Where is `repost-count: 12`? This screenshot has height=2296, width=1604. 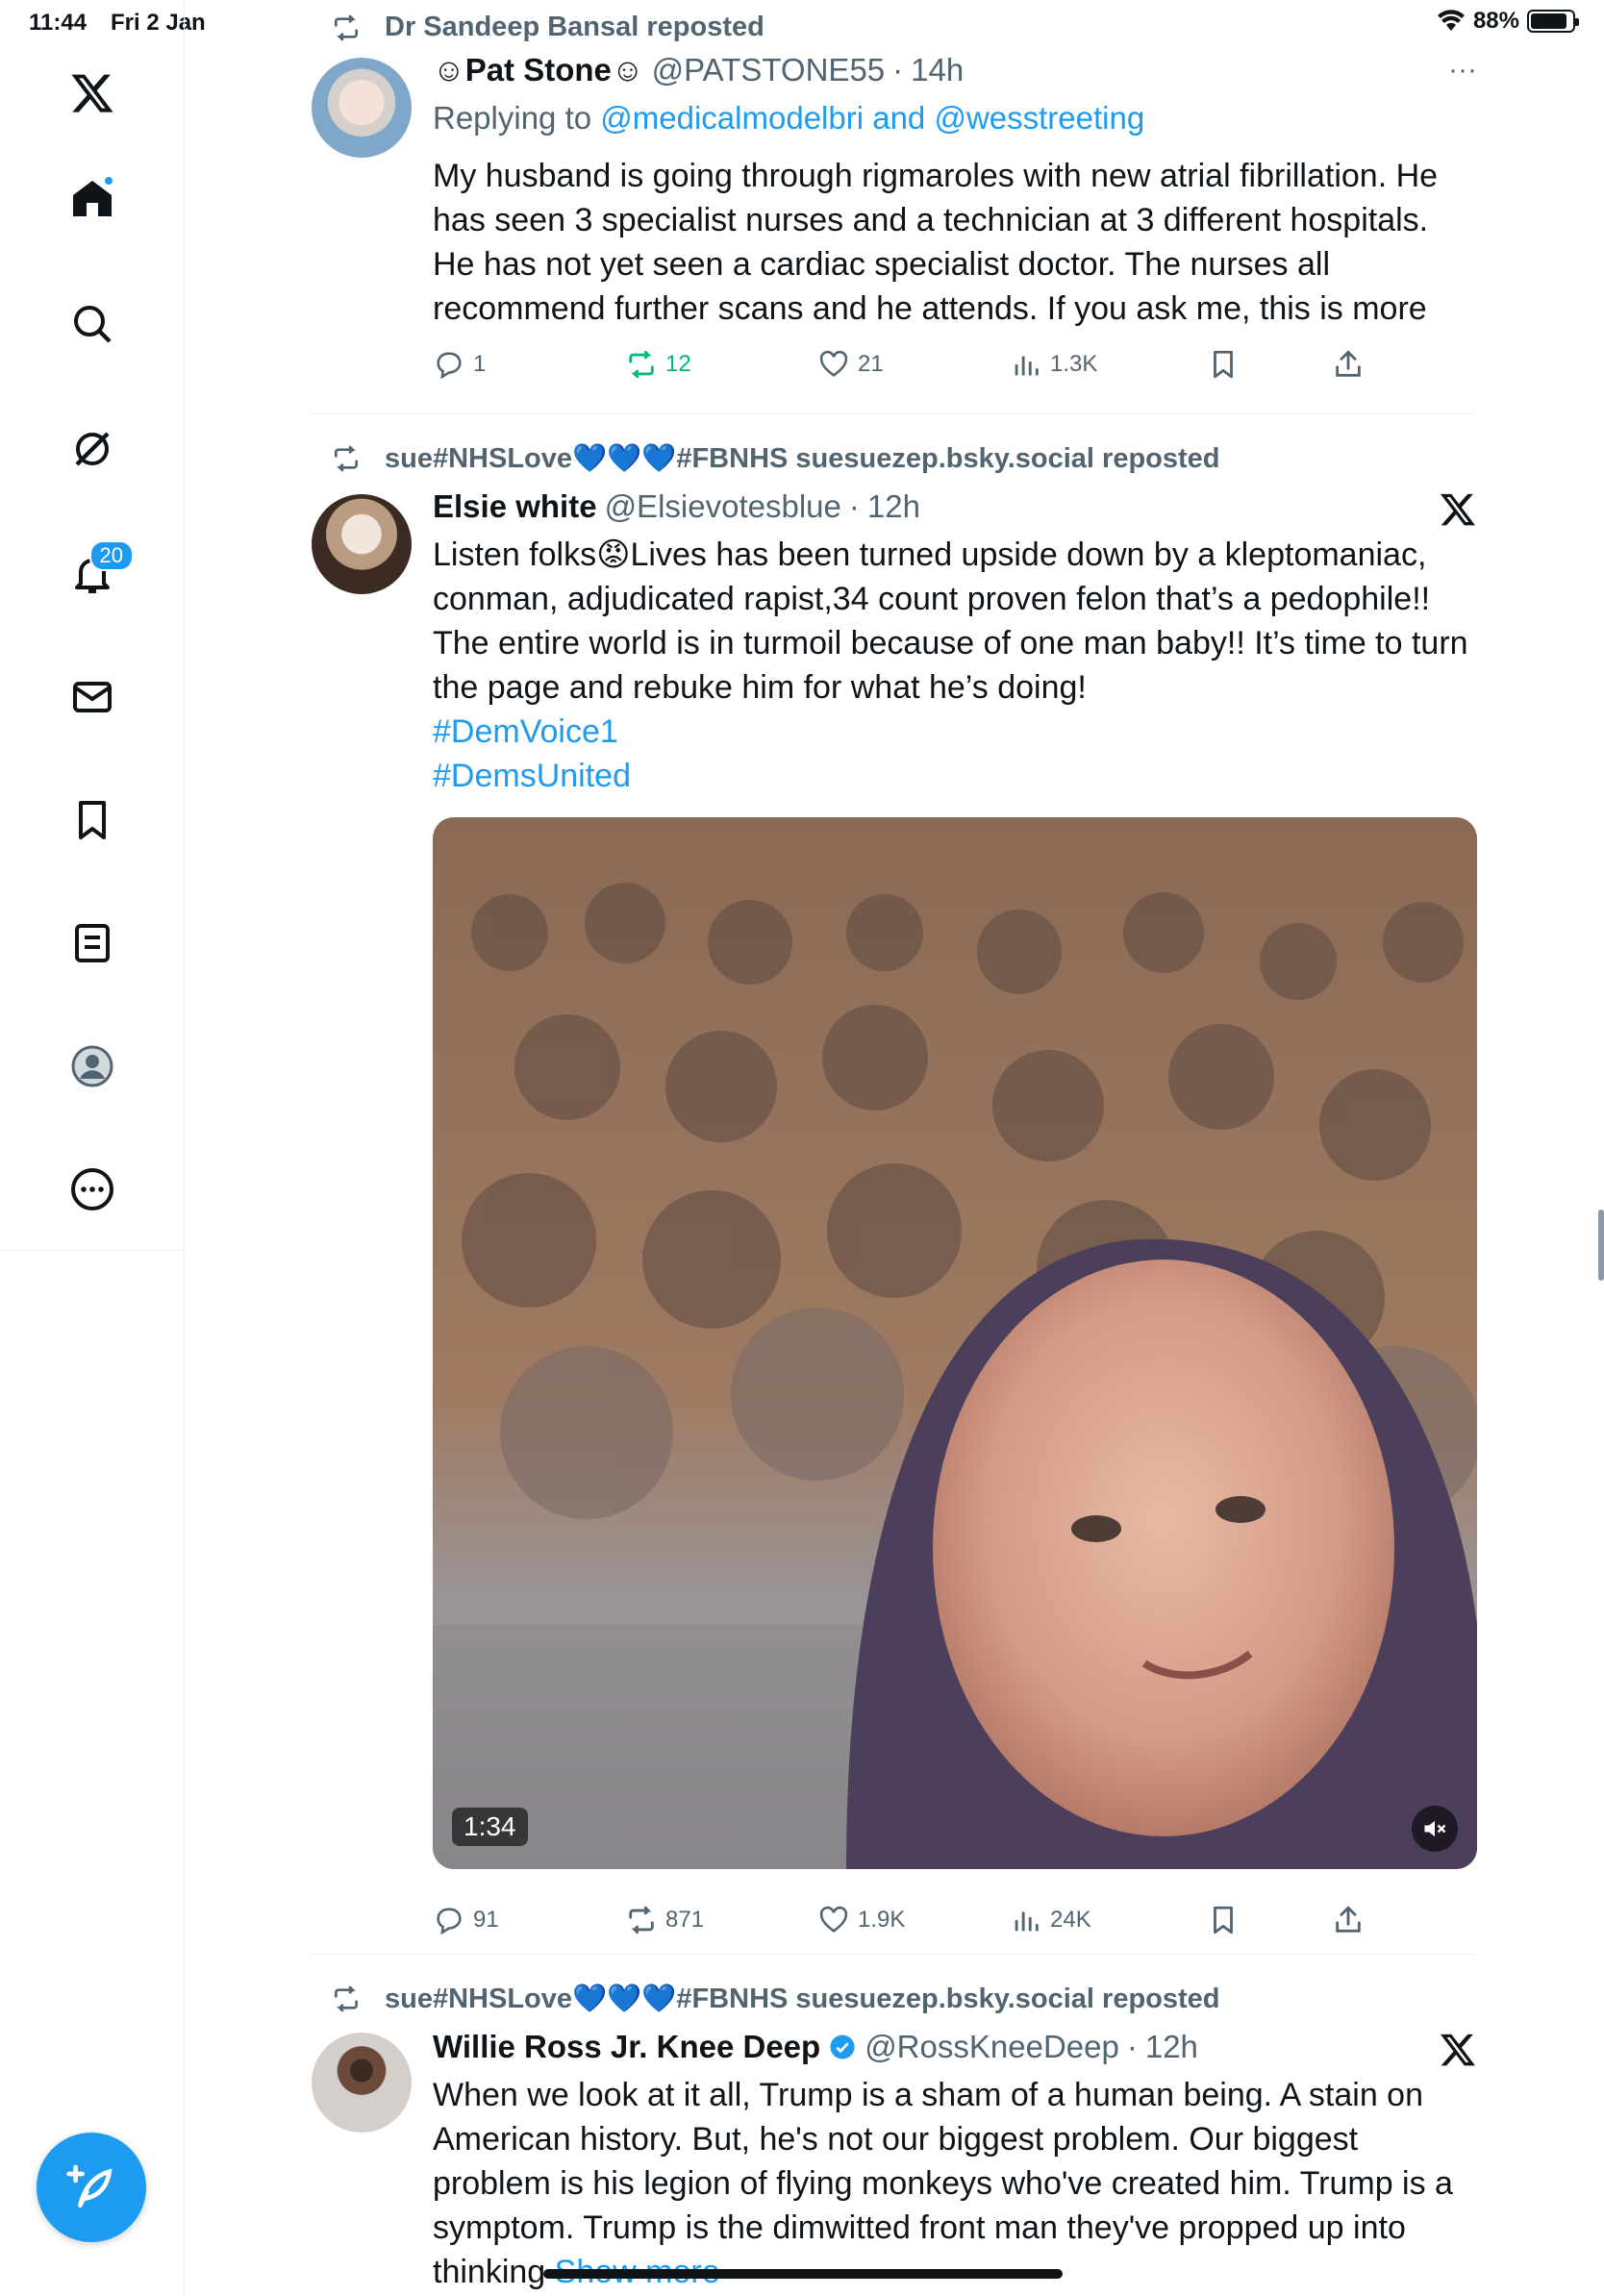 repost-count: 12 is located at coordinates (678, 364).